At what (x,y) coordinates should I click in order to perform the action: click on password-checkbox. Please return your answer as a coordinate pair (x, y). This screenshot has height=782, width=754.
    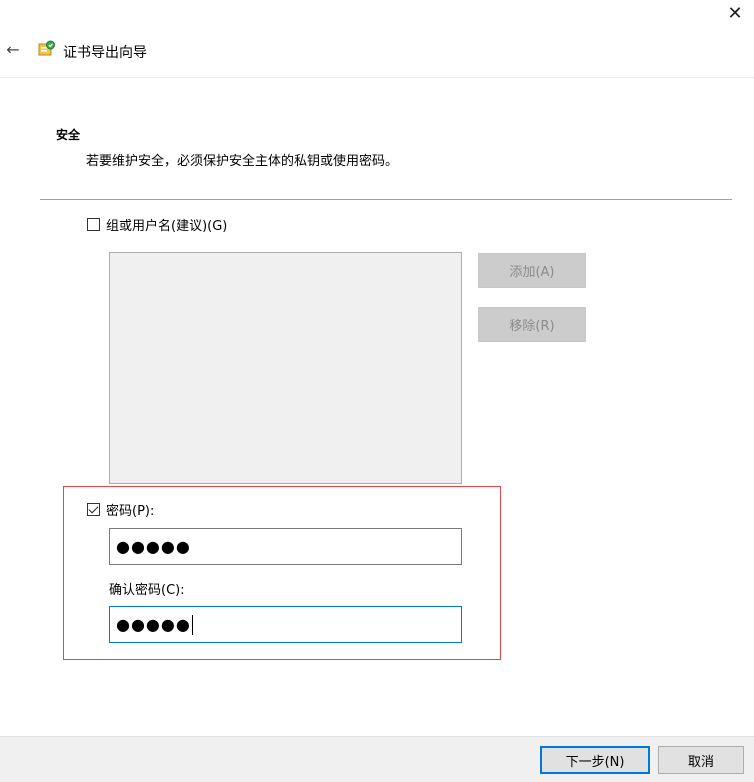
    Looking at the image, I should click on (93, 509).